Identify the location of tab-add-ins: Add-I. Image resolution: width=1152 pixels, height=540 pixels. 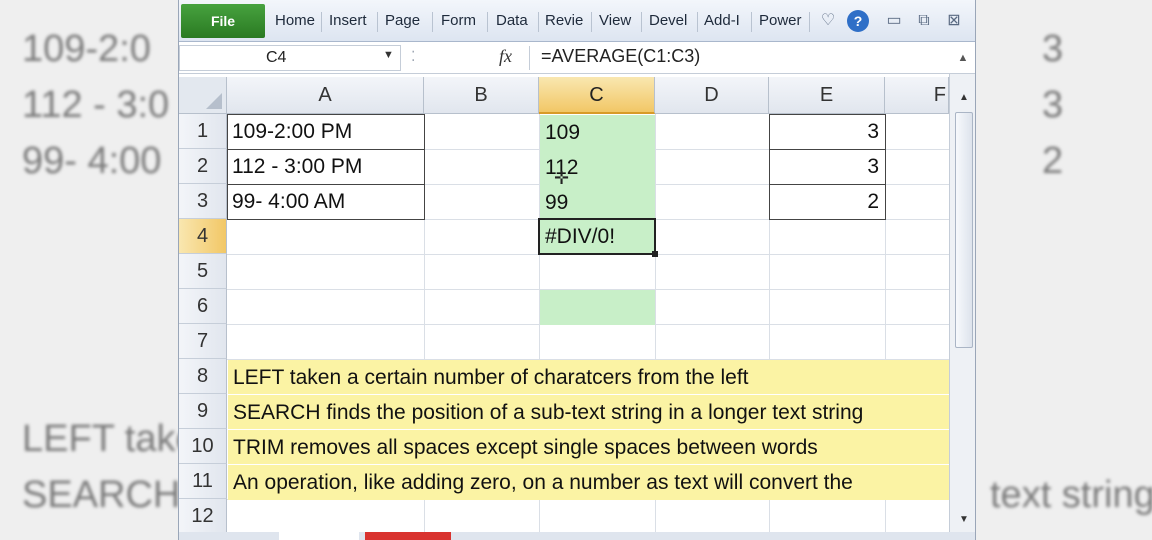
(726, 22).